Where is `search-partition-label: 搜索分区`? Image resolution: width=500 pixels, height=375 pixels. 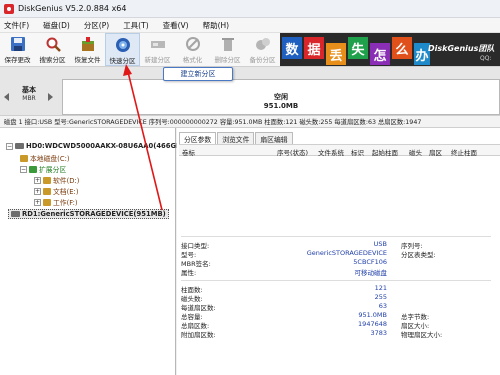 search-partition-label: 搜索分区 is located at coordinates (52, 60).